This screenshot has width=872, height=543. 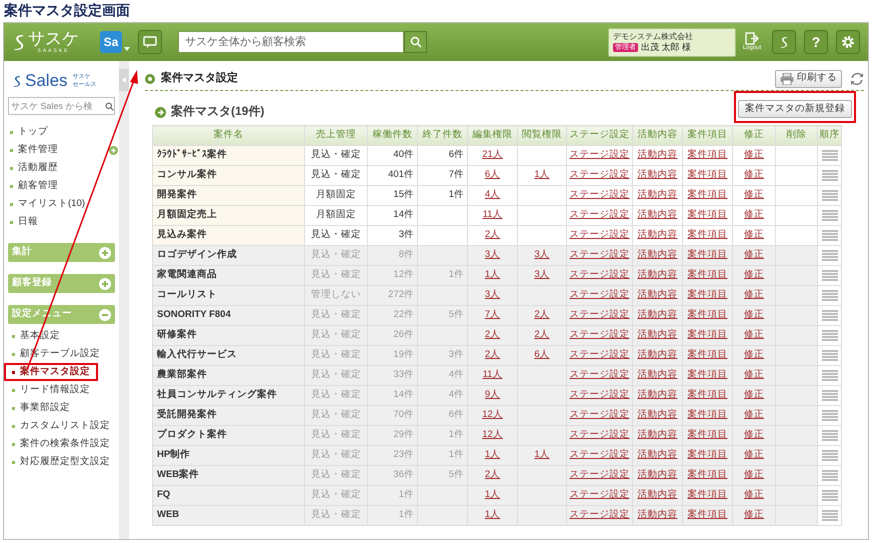 What do you see at coordinates (492, 174) in the screenshot?
I see `edit-permission-link: 6人` at bounding box center [492, 174].